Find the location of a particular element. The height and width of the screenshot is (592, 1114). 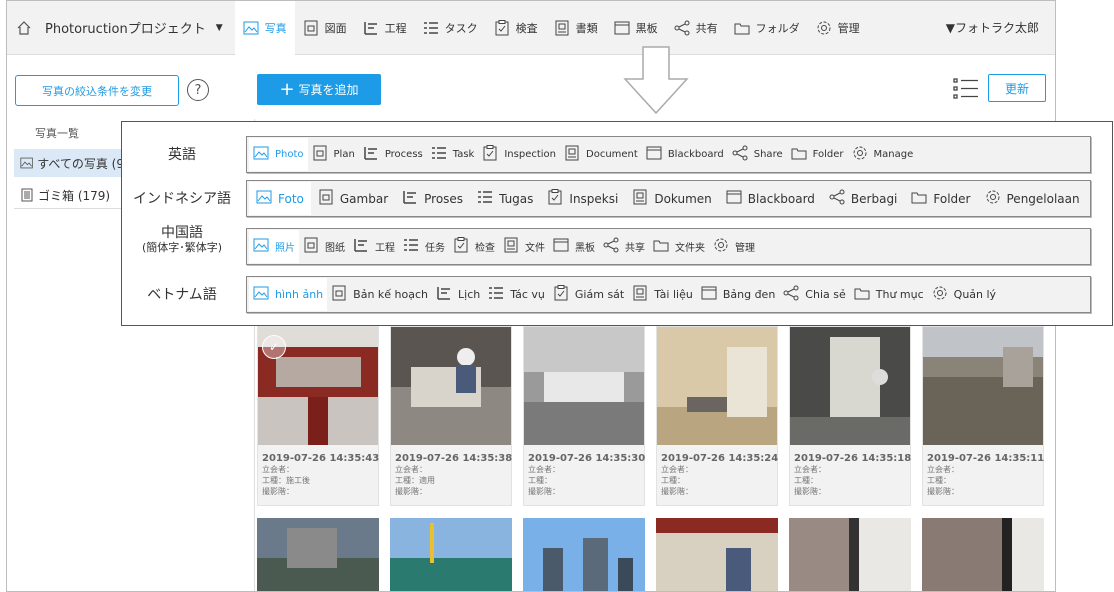

inspection-icon is located at coordinates (561, 294).